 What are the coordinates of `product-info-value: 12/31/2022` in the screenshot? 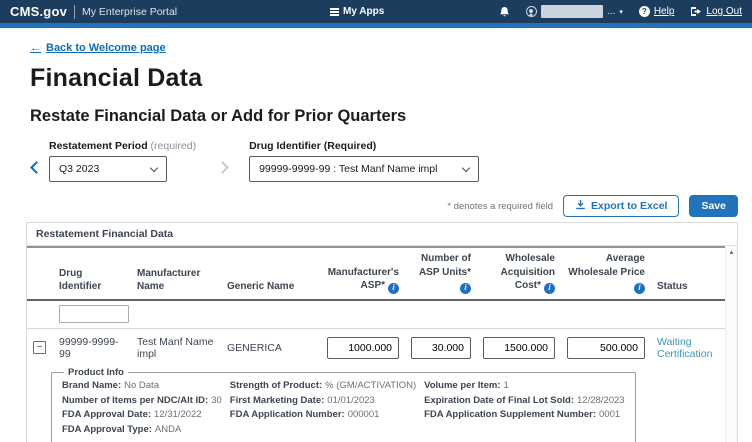 It's located at (178, 415).